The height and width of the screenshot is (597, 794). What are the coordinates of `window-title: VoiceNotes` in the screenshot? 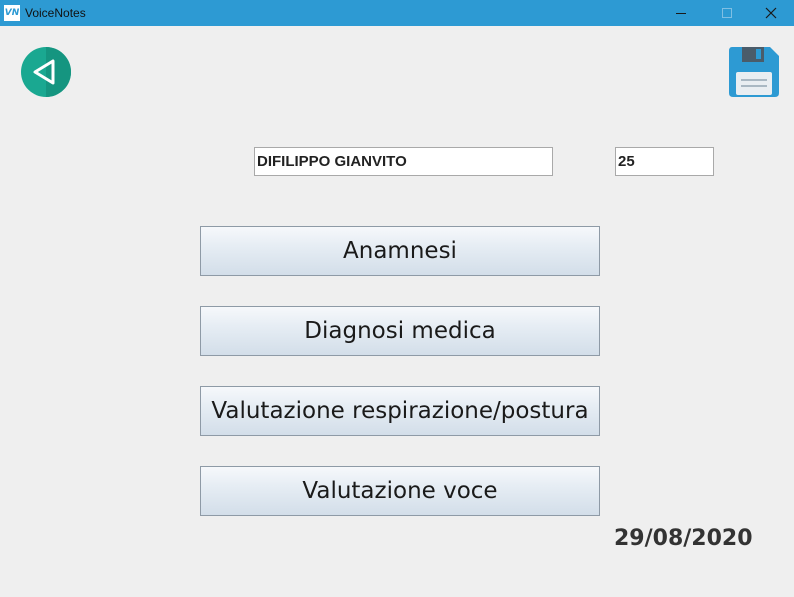 It's located at (55, 13).